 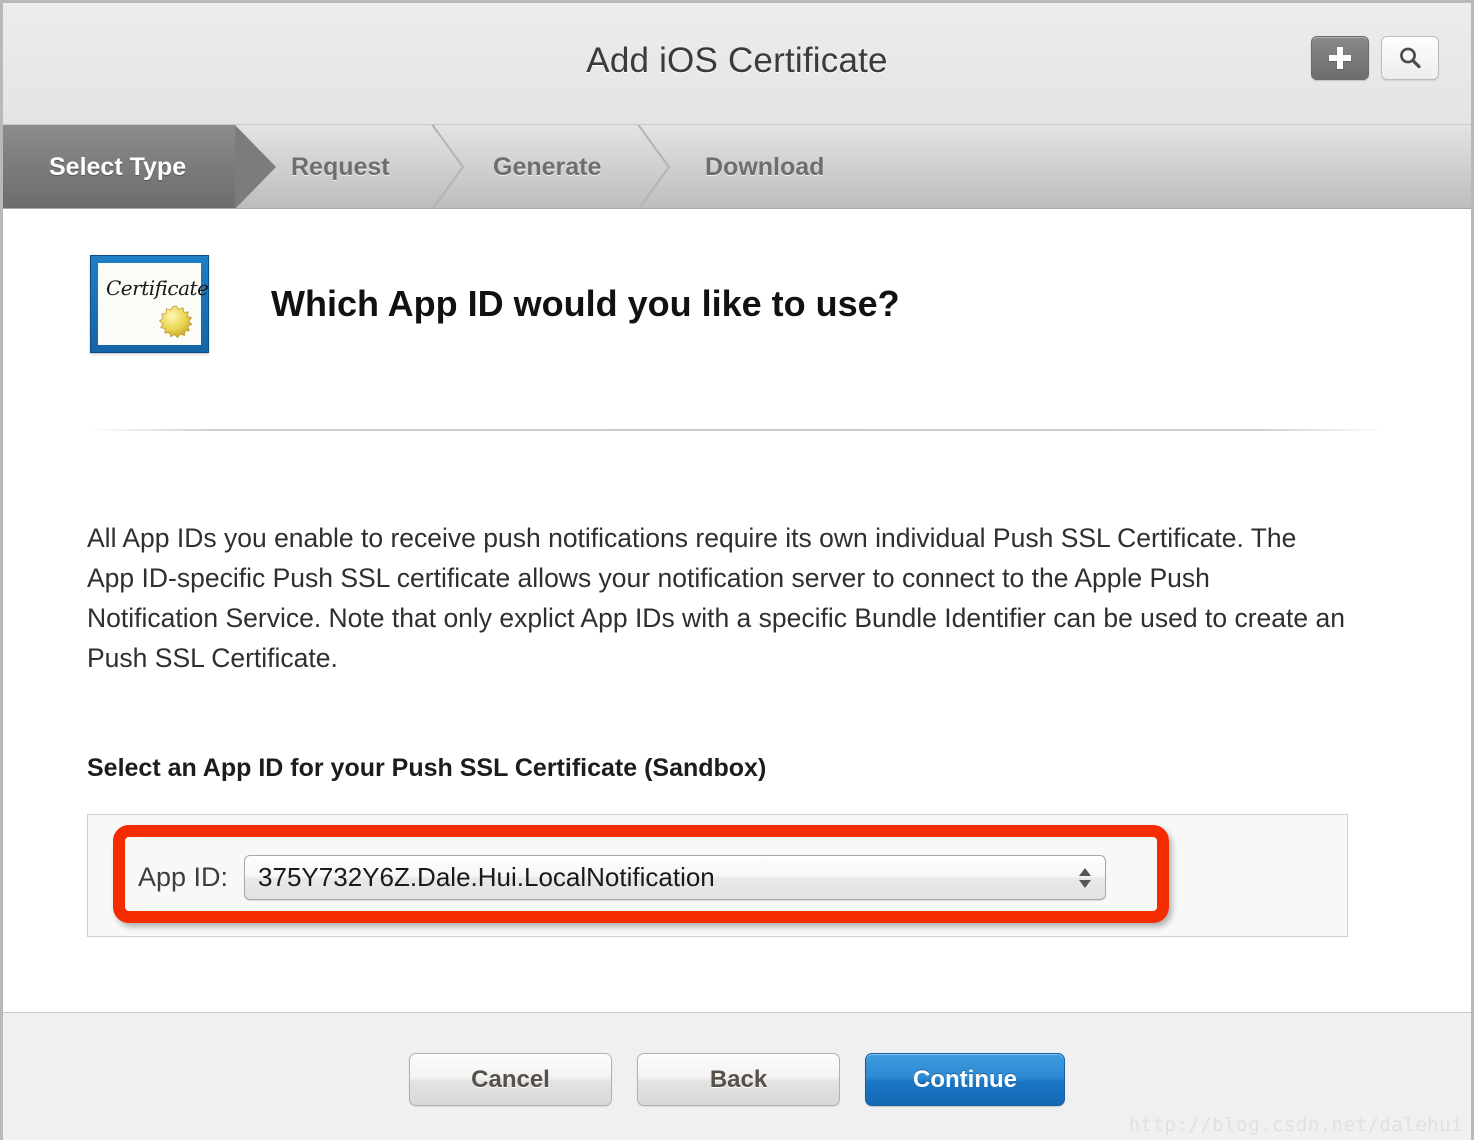 I want to click on content-heading: Which App ID would you like to use?, so click(x=585, y=303).